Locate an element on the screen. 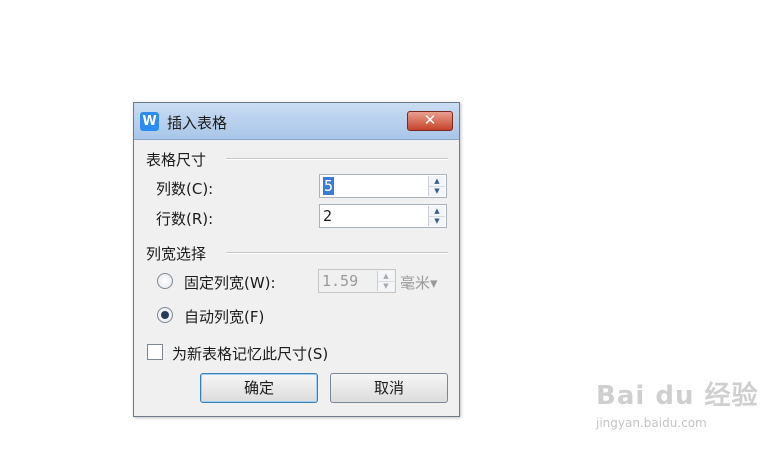 This screenshot has height=451, width=780. dialog-titlebar: W 插入表格 ✕ is located at coordinates (296, 121).